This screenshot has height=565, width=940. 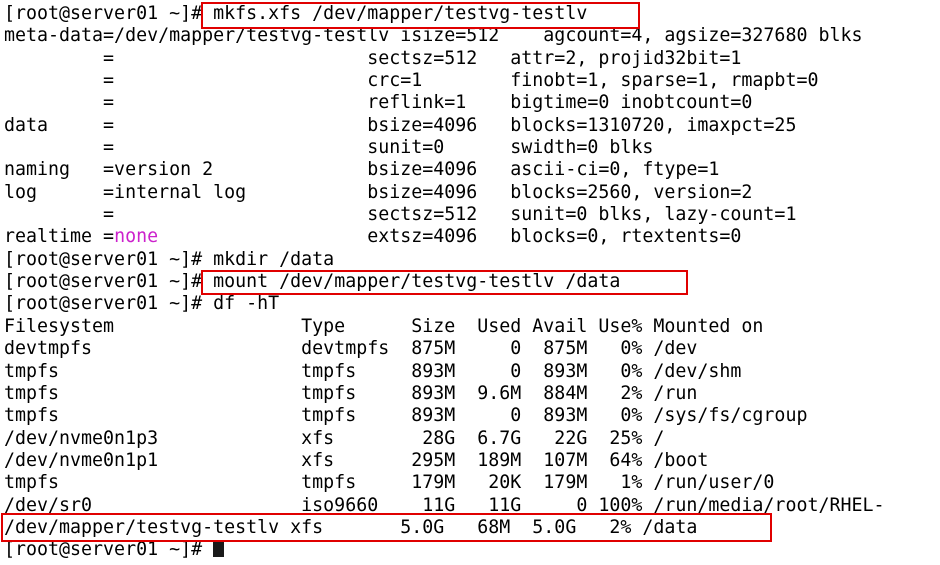 I want to click on prompt-line-current: [root@server01 ~]#, so click(x=472, y=550).